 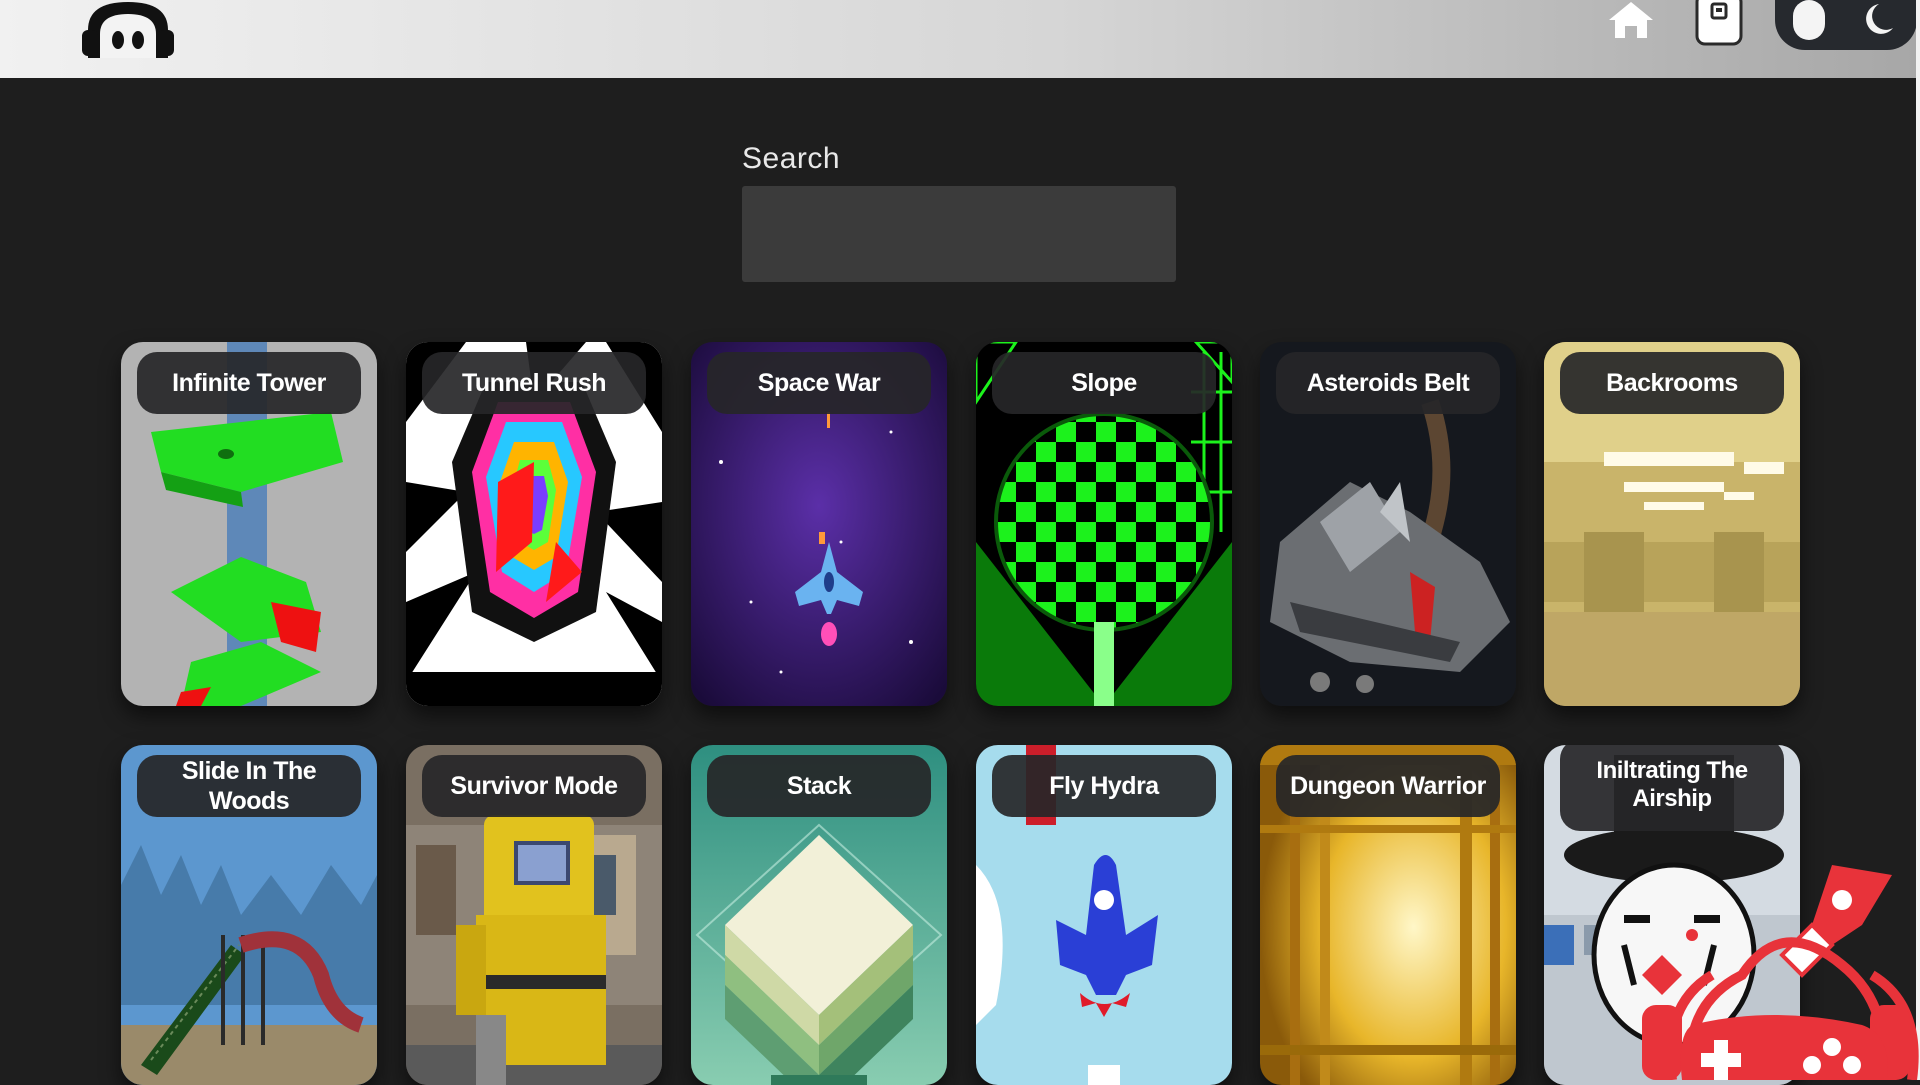 I want to click on game-title: Survivor Mode, so click(x=534, y=786).